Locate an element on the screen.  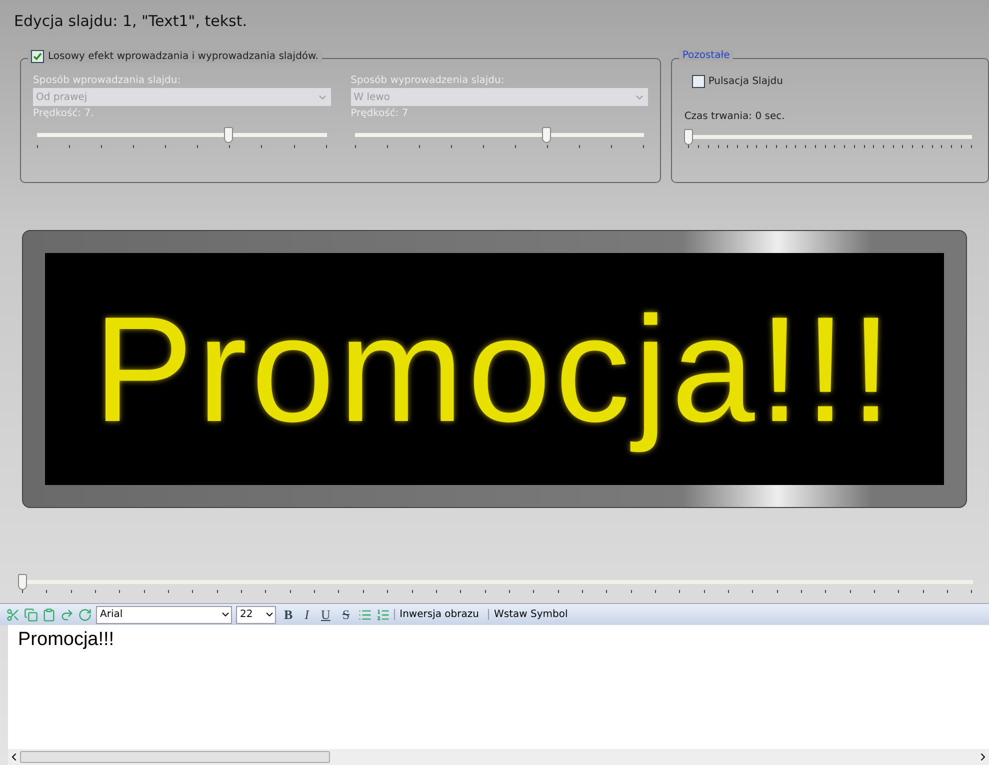
rotate-icon is located at coordinates (85, 615).